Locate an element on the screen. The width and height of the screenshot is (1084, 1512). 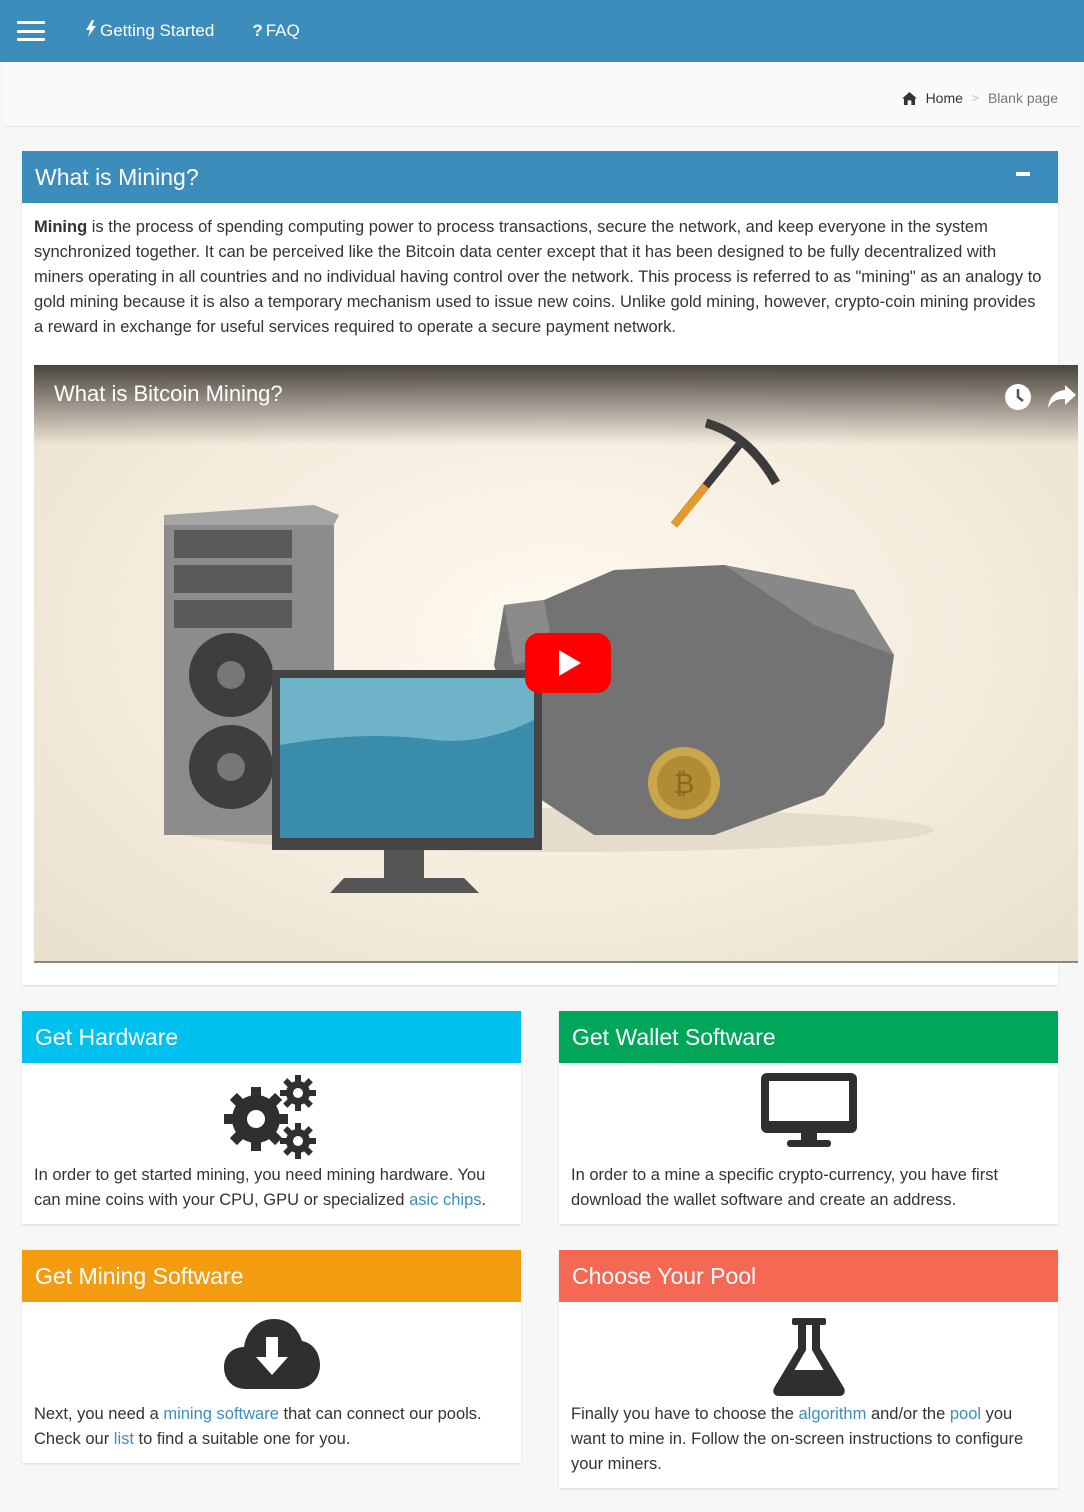
play-button is located at coordinates (568, 665).